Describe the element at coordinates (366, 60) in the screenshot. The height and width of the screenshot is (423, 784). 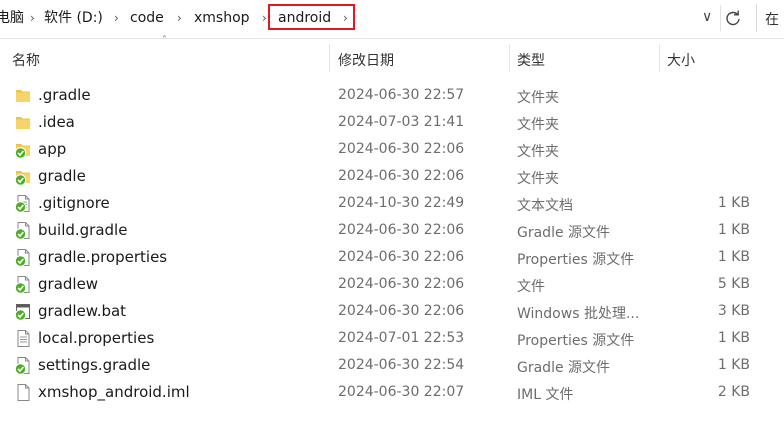
I see `column-header-date: 修改日期` at that location.